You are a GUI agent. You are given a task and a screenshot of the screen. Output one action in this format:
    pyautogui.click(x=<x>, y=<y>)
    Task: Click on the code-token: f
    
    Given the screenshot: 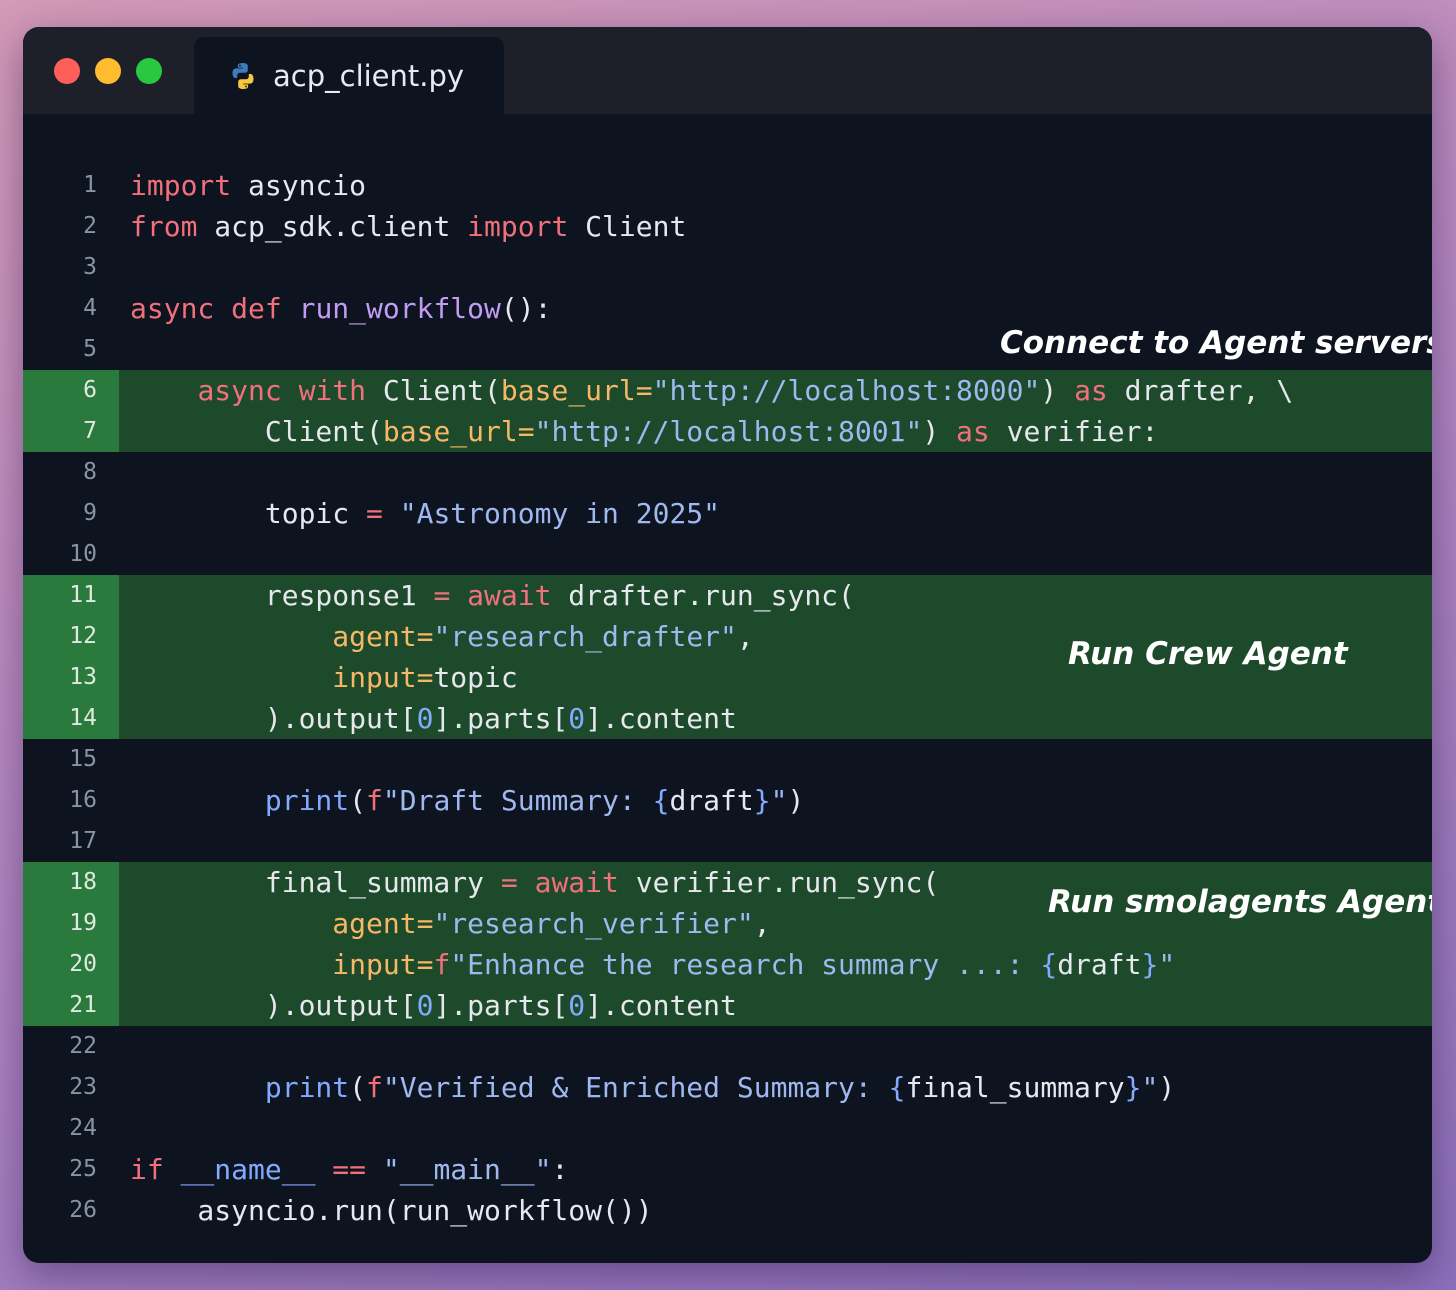 What is the action you would take?
    pyautogui.click(x=374, y=1087)
    